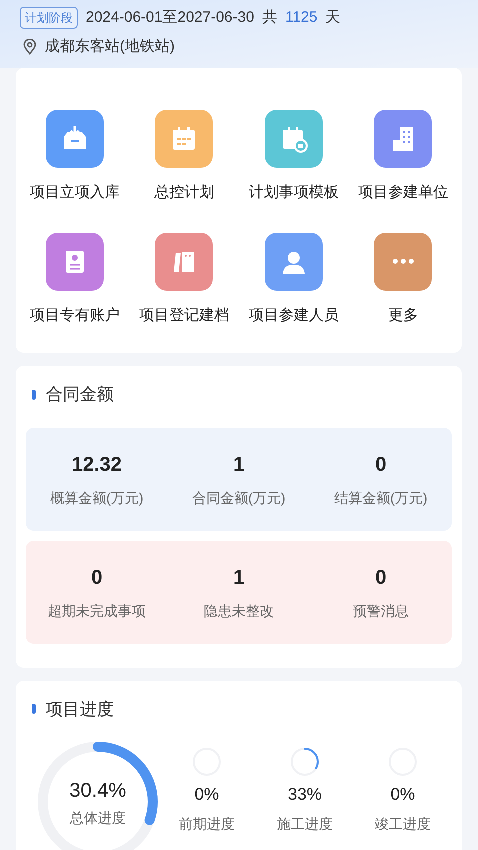  Describe the element at coordinates (98, 818) in the screenshot. I see `progress-label: 总体进度` at that location.